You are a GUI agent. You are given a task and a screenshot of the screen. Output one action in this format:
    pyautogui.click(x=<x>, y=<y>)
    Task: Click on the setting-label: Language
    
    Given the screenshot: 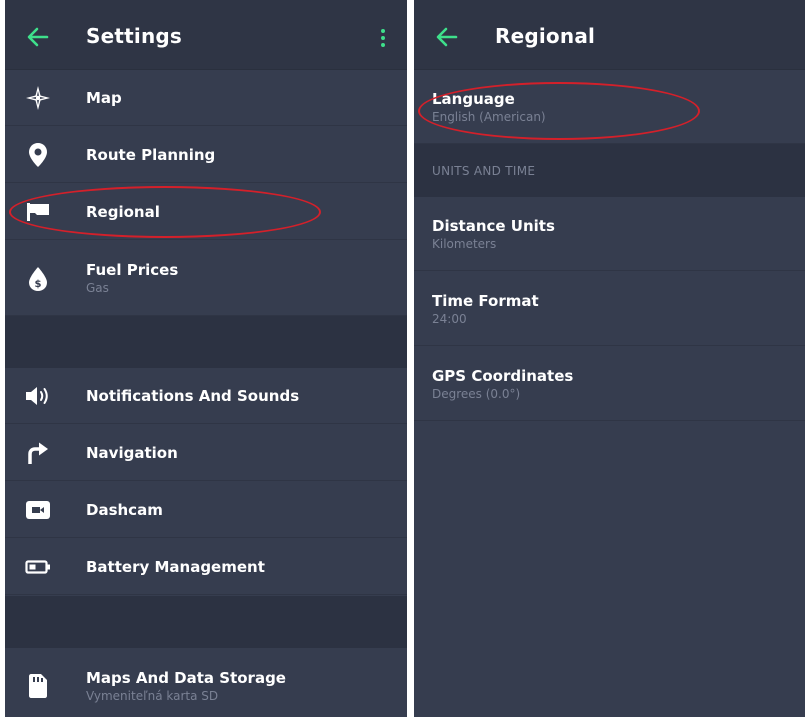 What is the action you would take?
    pyautogui.click(x=473, y=99)
    